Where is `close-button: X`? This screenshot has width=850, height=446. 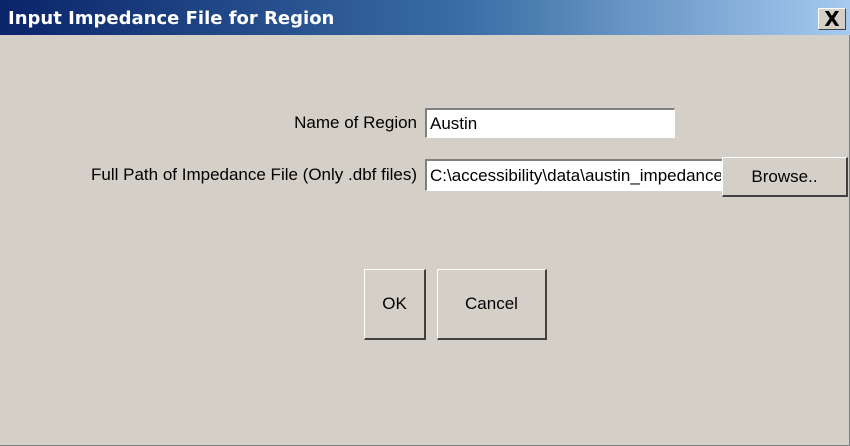
close-button: X is located at coordinates (832, 19).